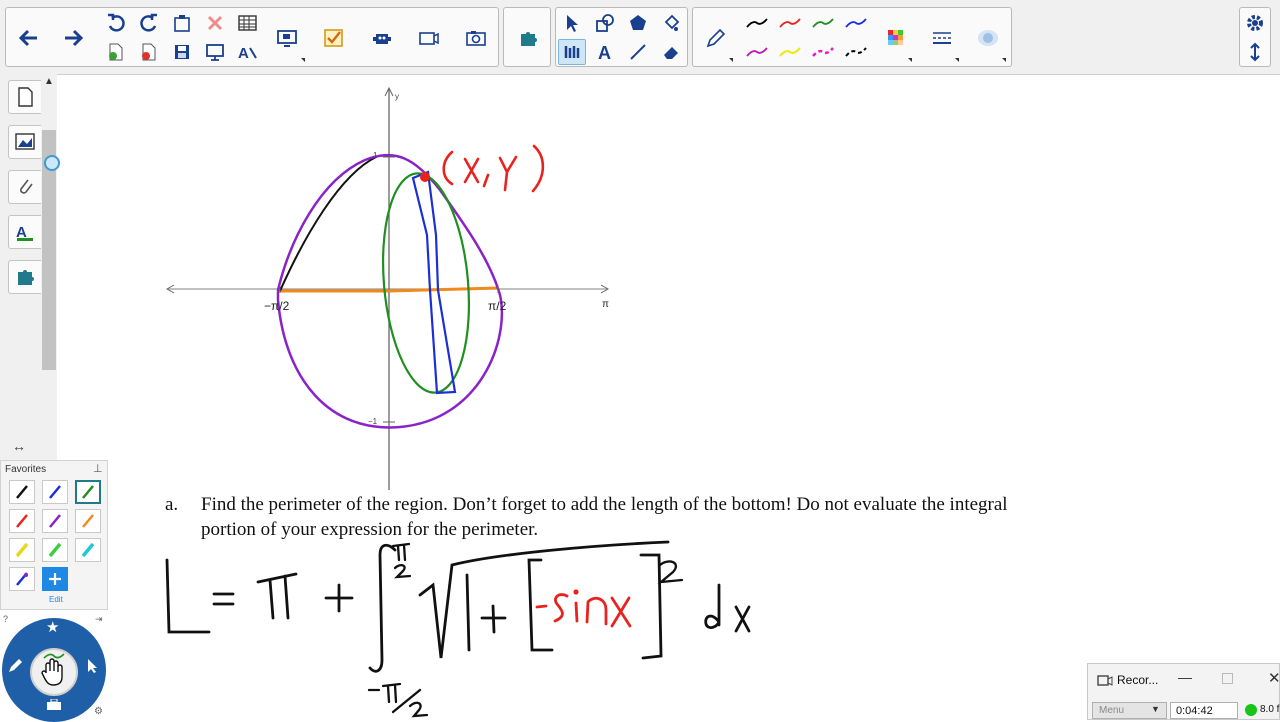  I want to click on fav-pen-black, so click(22, 492).